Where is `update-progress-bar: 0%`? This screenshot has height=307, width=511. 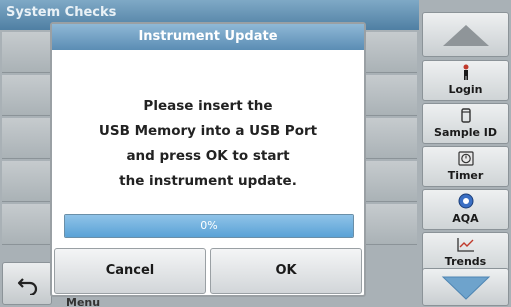 update-progress-bar: 0% is located at coordinates (209, 226).